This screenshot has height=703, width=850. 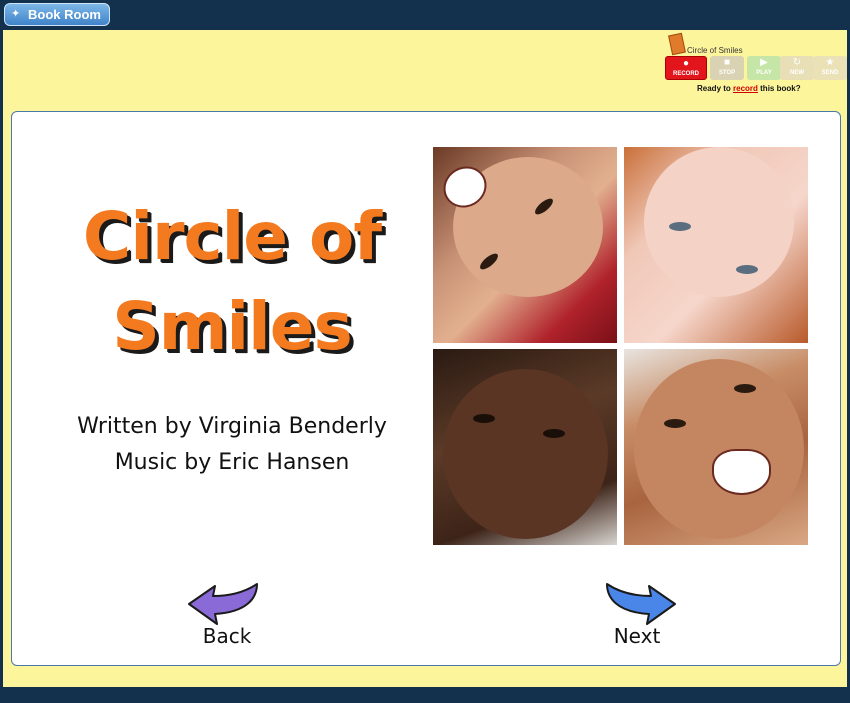 I want to click on play-triangle-icon: ▶, so click(x=764, y=62).